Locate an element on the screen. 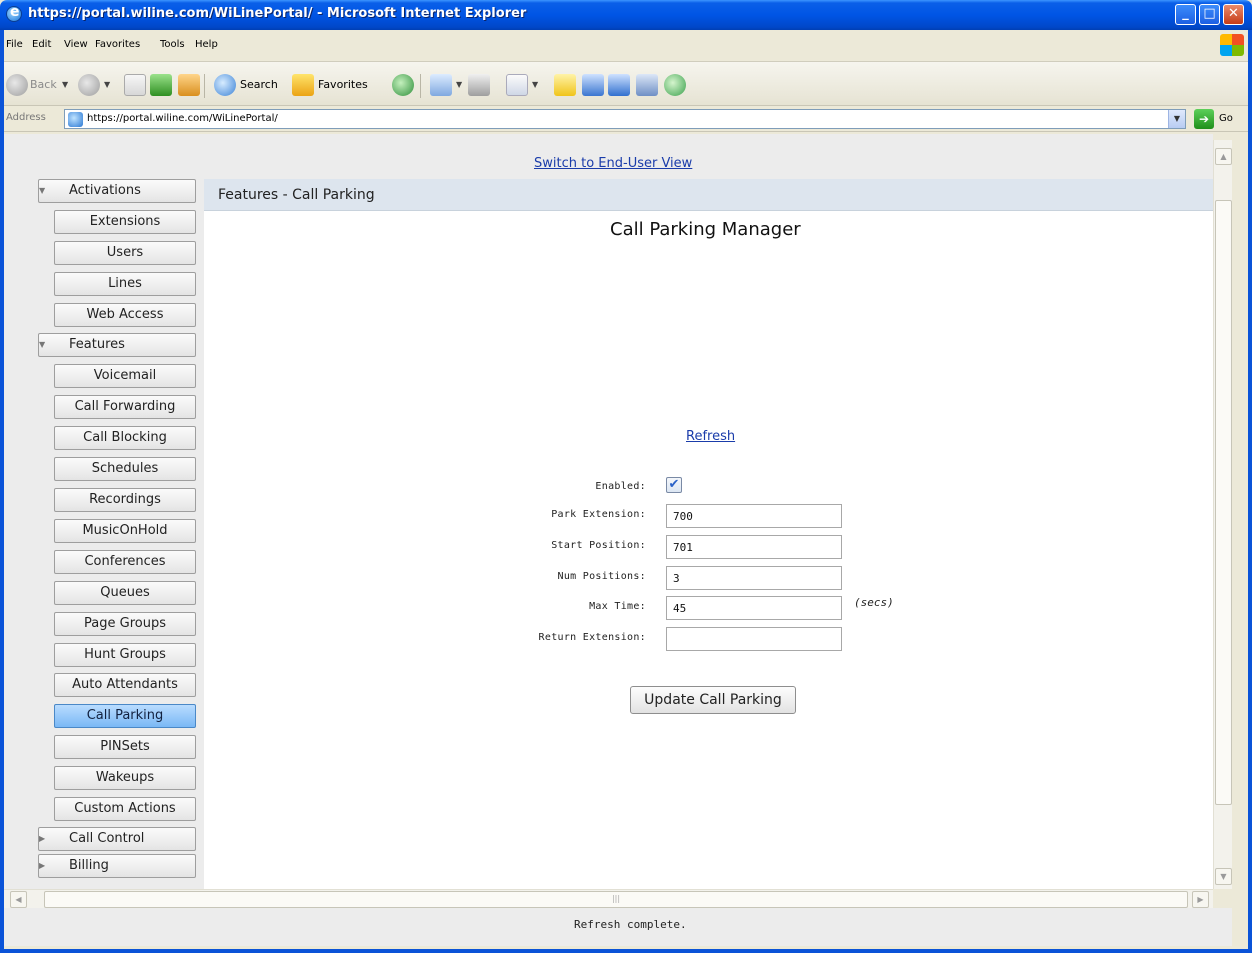 This screenshot has width=1252, height=953. history-icon is located at coordinates (403, 85).